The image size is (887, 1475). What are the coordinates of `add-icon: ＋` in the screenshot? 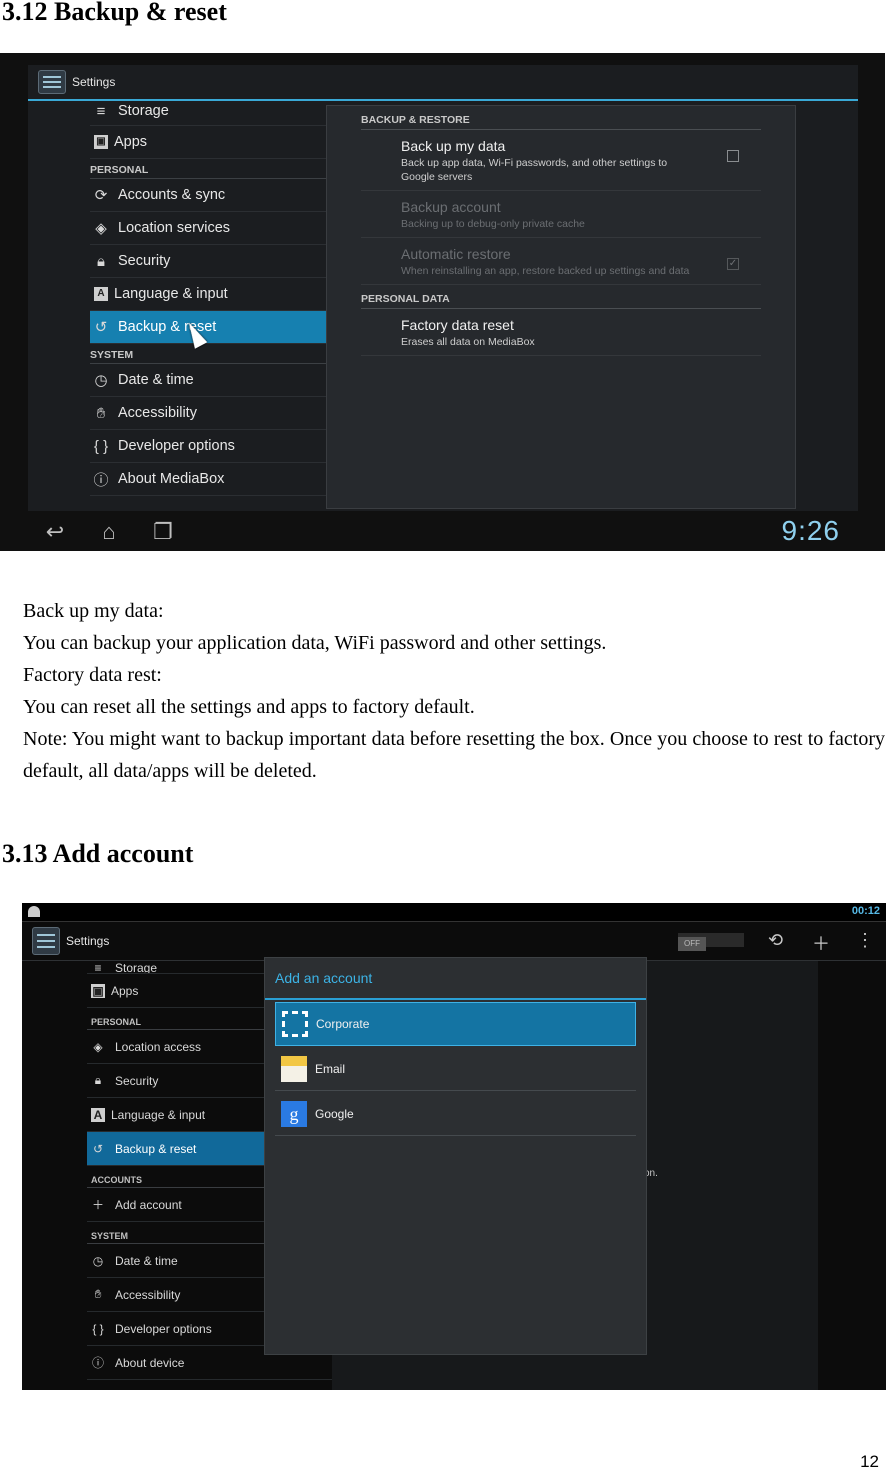 It's located at (821, 943).